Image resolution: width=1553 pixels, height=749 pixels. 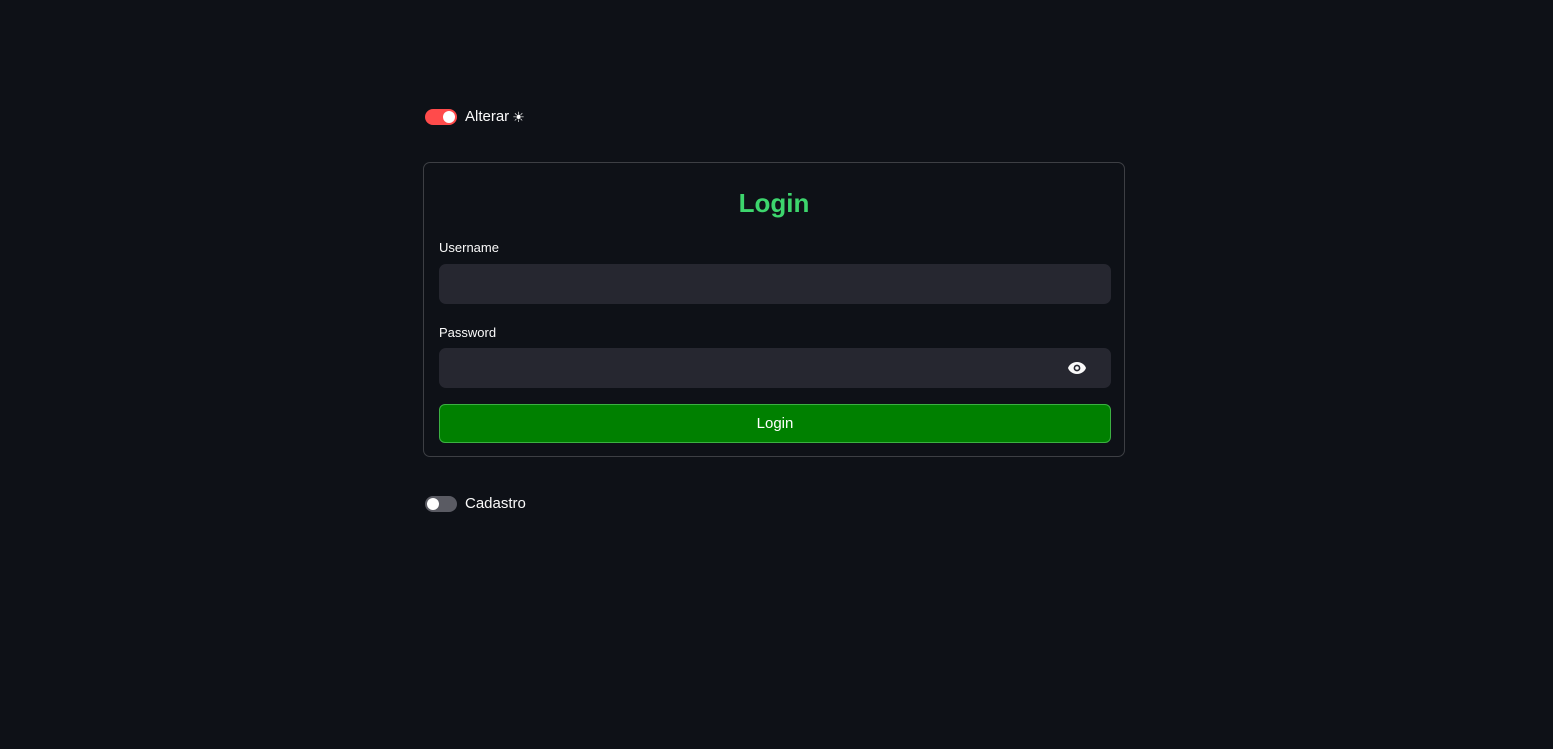 I want to click on signup-switch, so click(x=441, y=504).